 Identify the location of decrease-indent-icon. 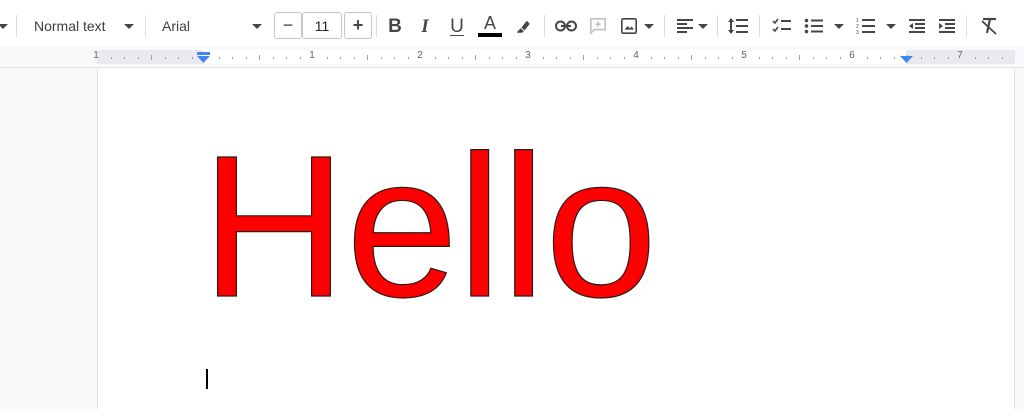
(917, 26).